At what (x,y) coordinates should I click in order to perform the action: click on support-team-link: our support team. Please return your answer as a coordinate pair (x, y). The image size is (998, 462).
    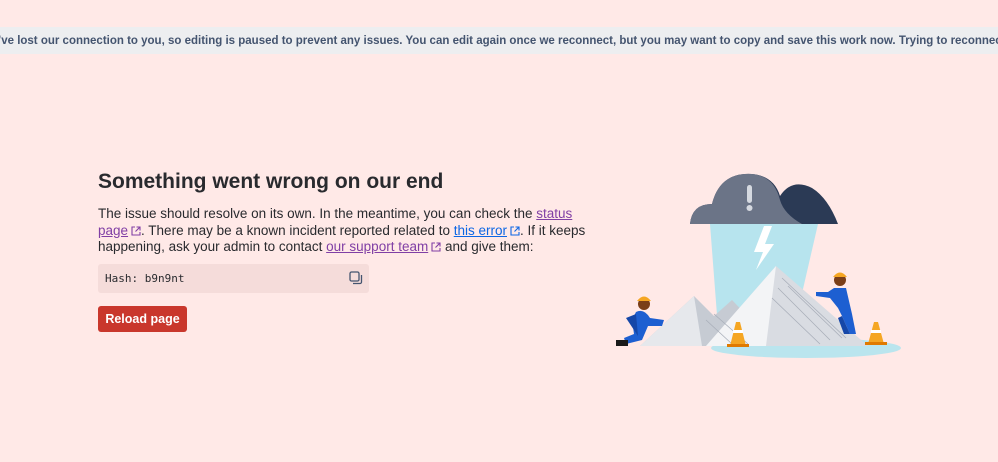
    Looking at the image, I should click on (383, 246).